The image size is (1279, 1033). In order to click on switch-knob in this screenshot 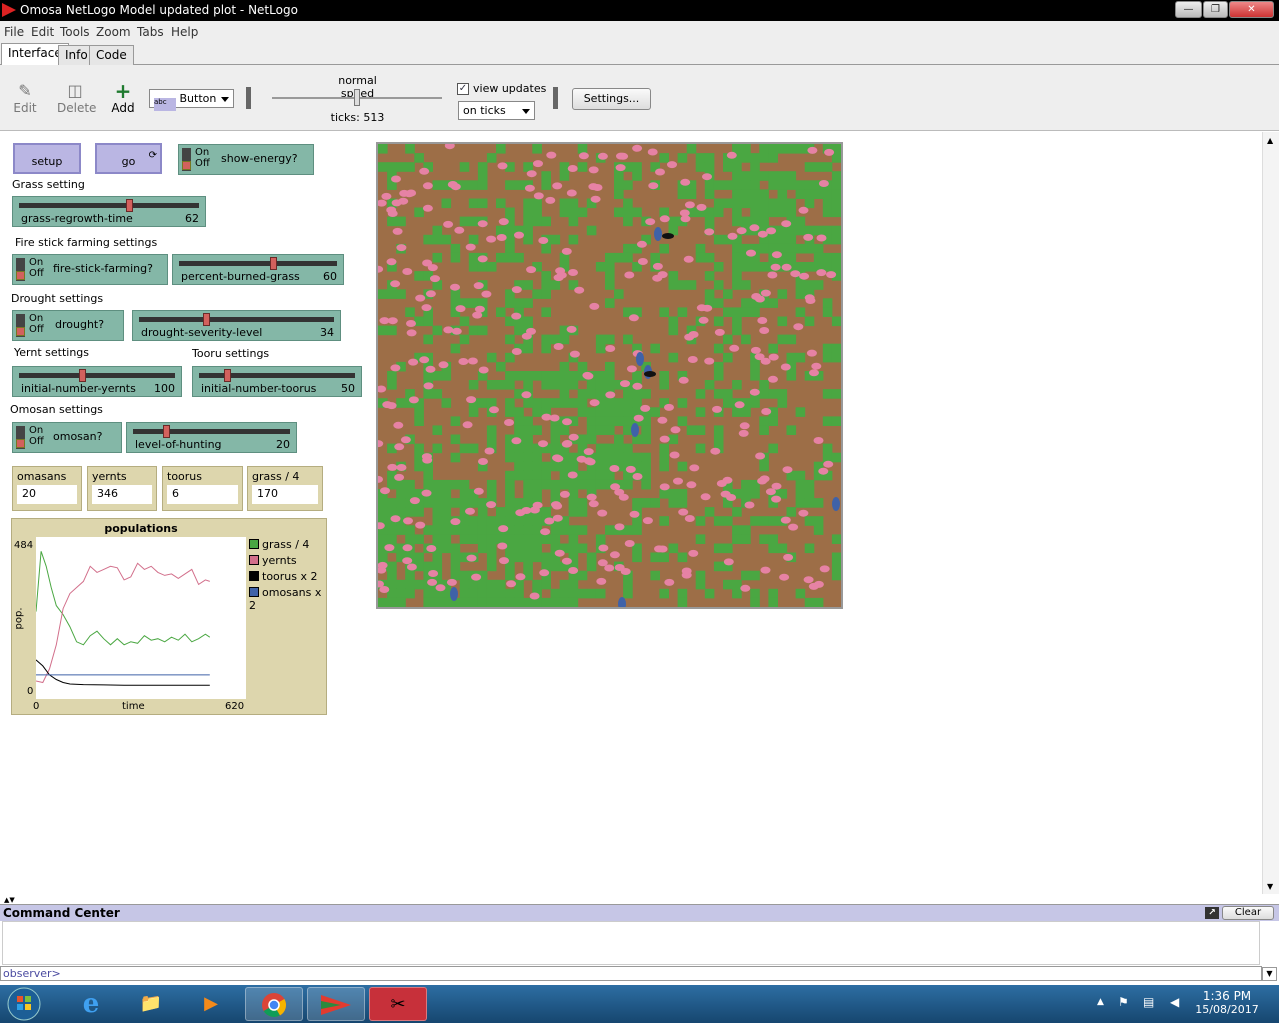, I will do `click(20, 331)`.